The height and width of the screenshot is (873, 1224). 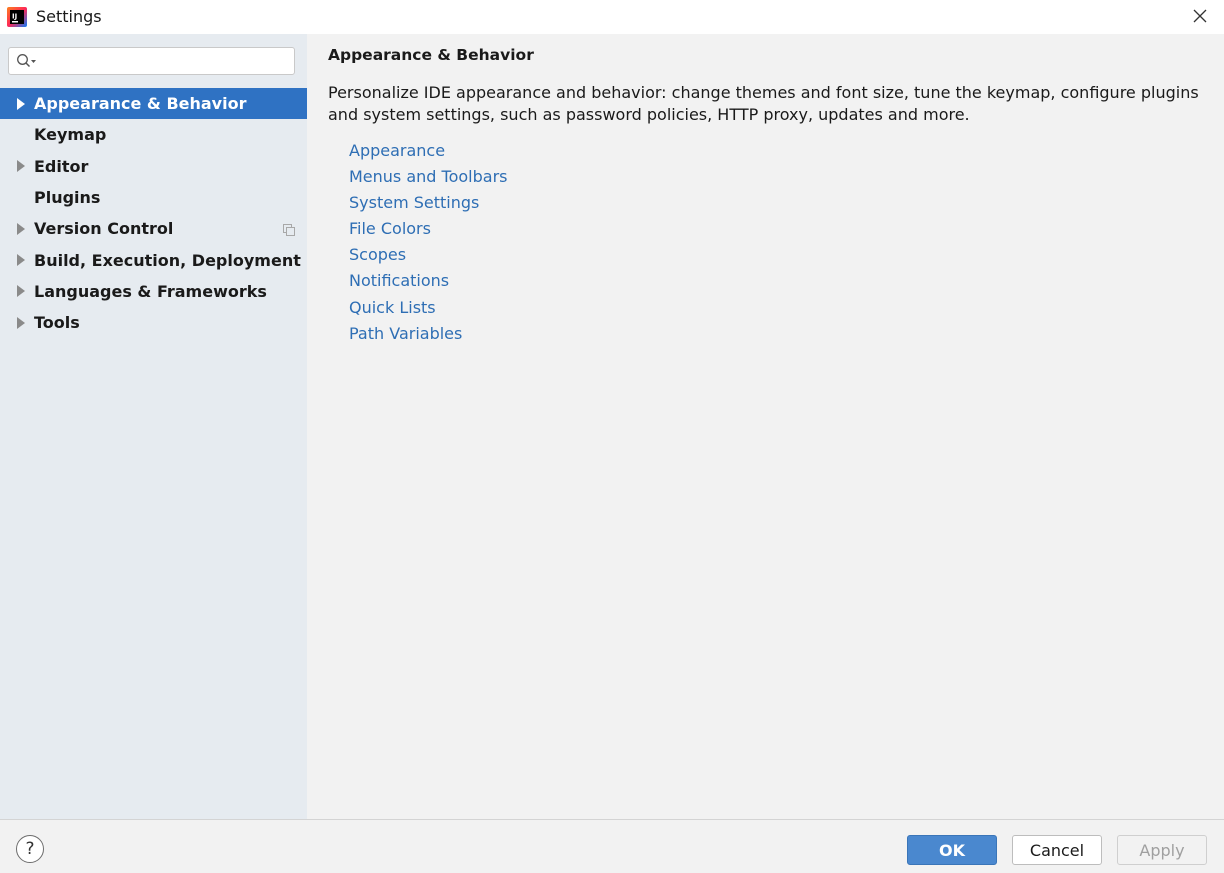 I want to click on search-box, so click(x=151, y=61).